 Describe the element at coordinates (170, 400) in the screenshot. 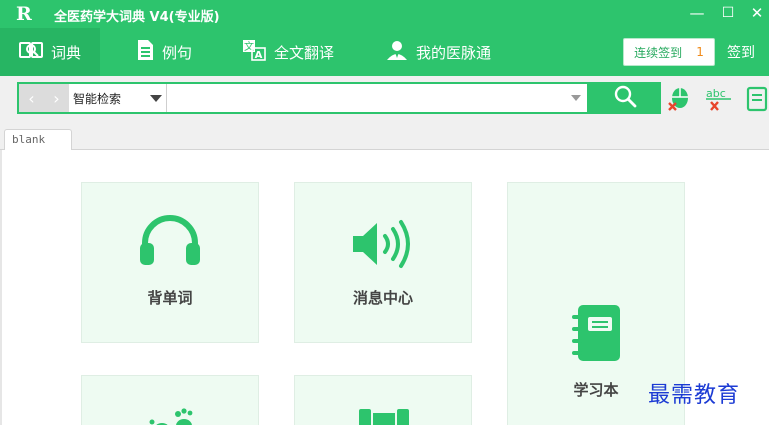

I see `card-footprints` at that location.